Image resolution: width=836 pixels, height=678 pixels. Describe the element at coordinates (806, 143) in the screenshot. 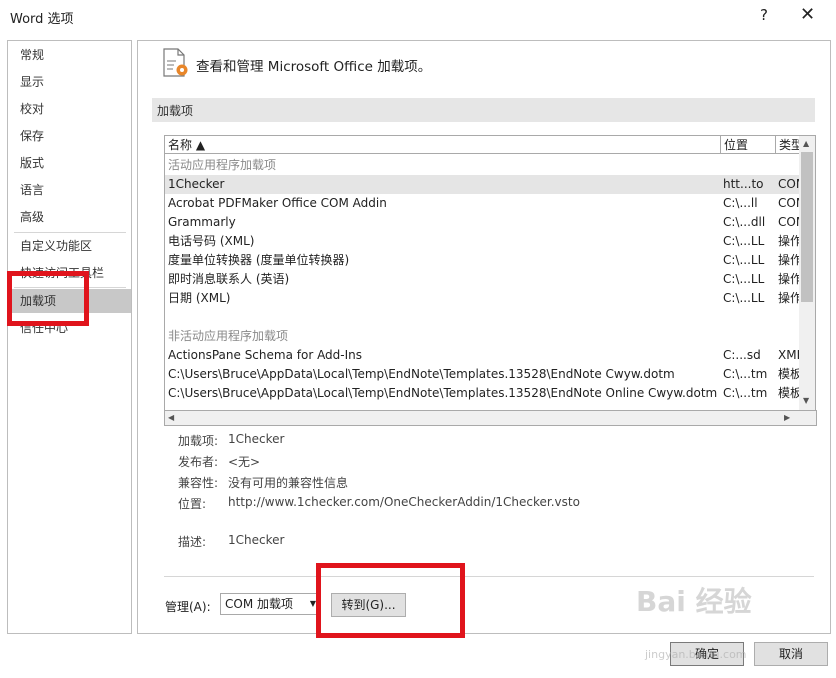

I see `scroll-up-icon: ▲` at that location.